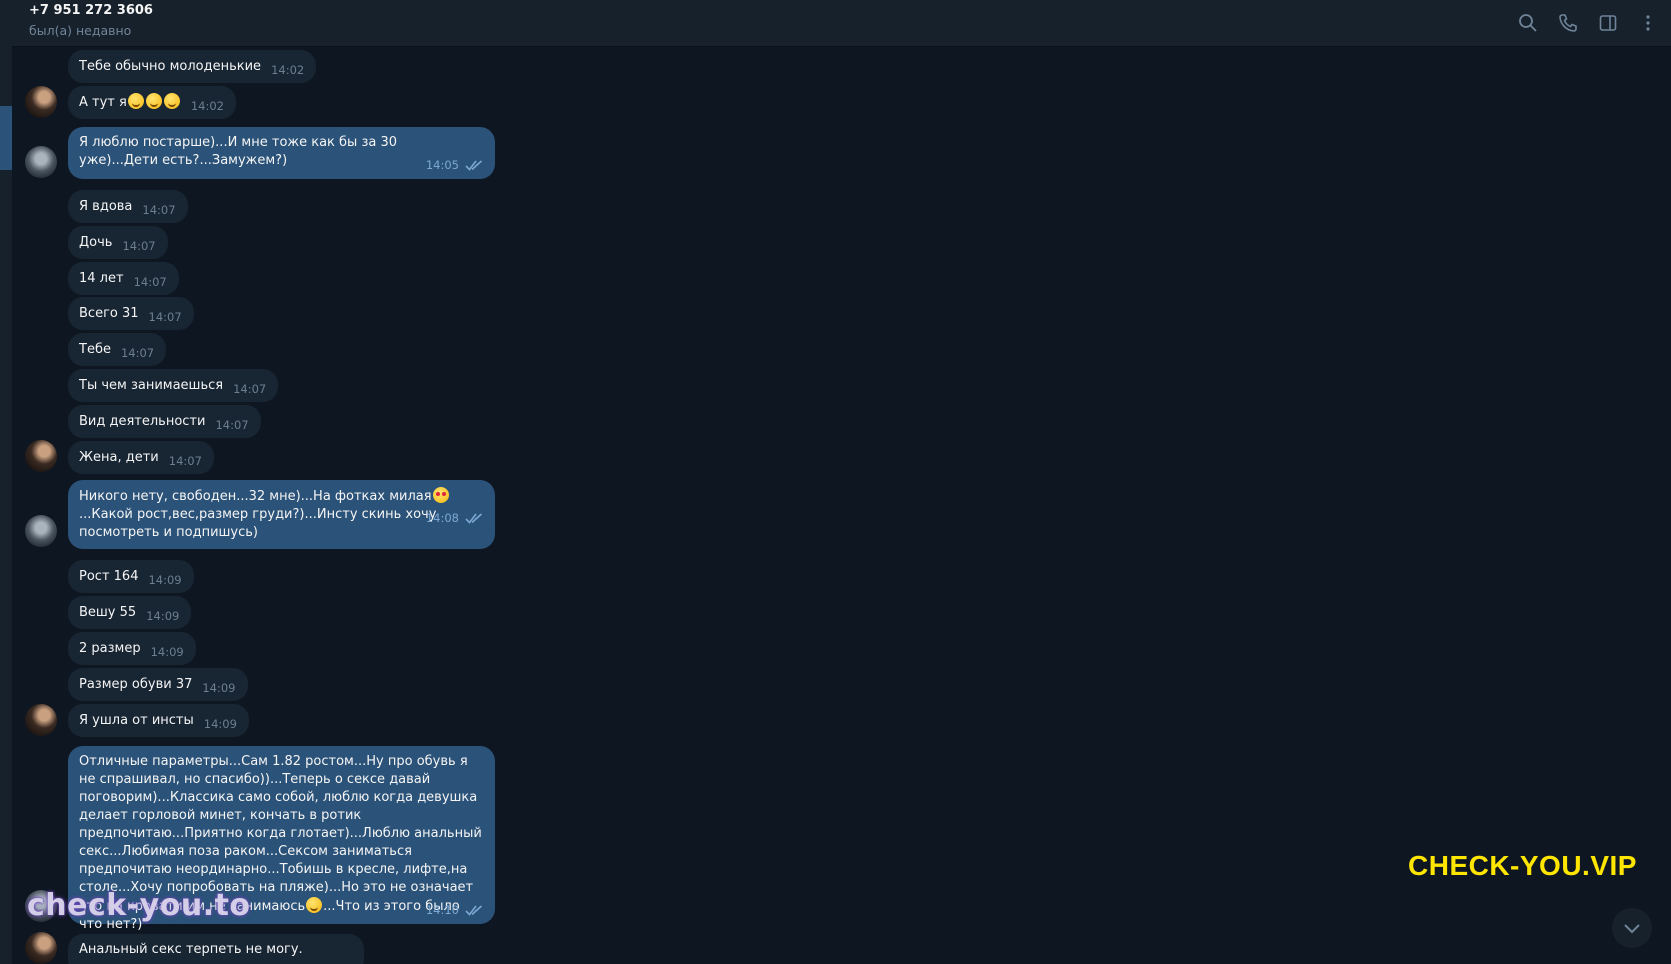  What do you see at coordinates (442, 910) in the screenshot?
I see `message-time: 14:10` at bounding box center [442, 910].